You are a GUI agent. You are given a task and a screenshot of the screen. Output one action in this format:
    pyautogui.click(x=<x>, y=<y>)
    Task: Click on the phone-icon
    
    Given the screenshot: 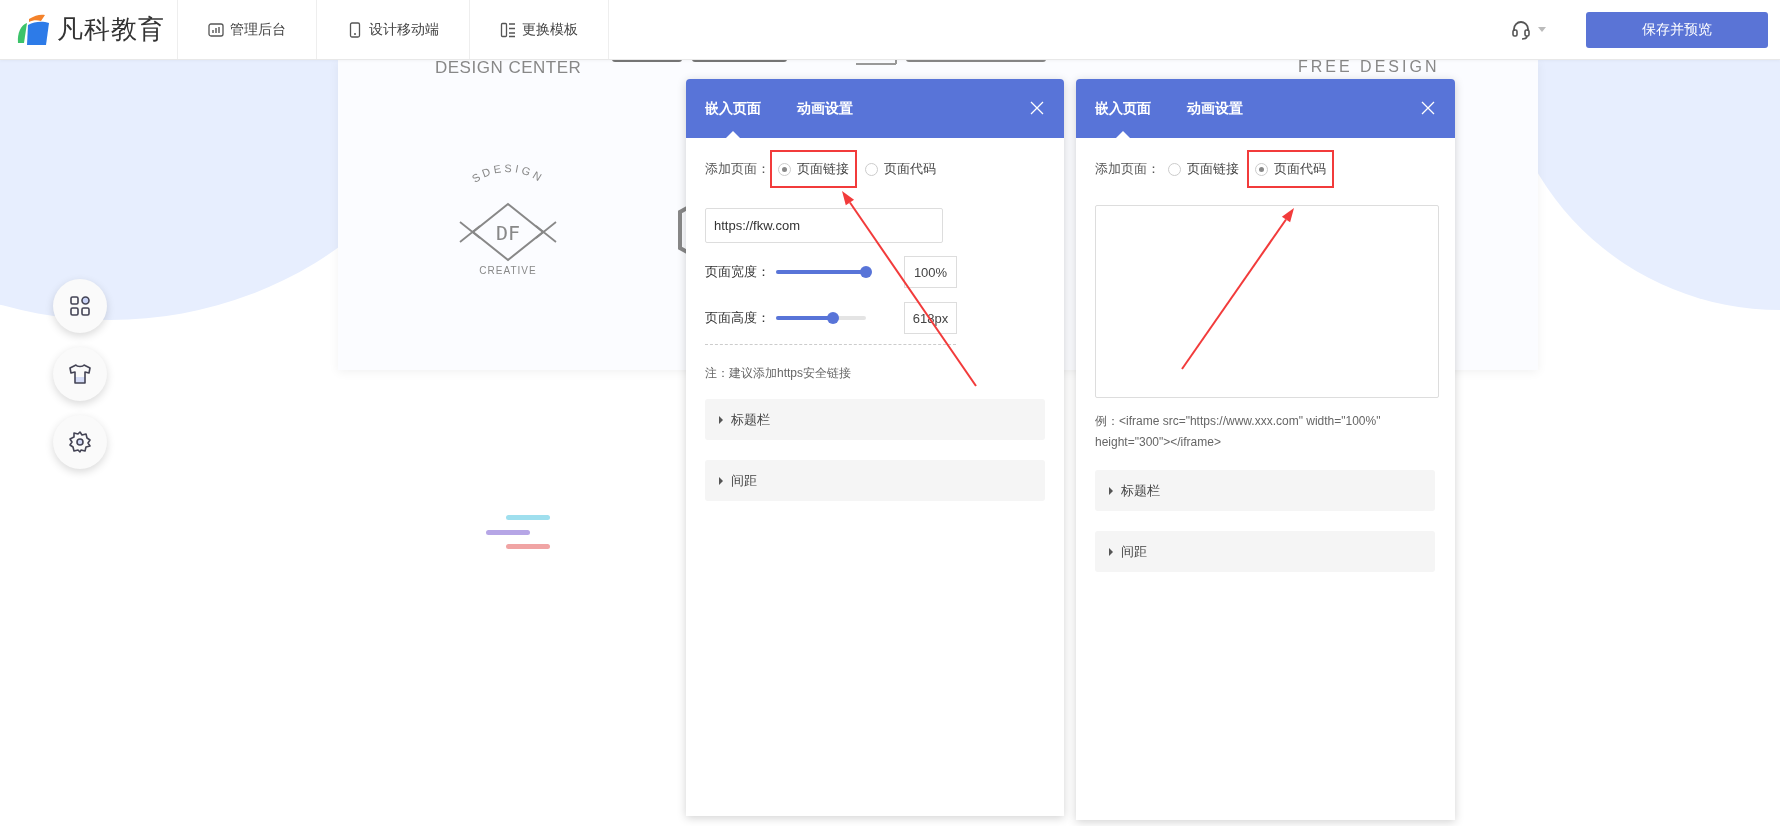 What is the action you would take?
    pyautogui.click(x=355, y=29)
    